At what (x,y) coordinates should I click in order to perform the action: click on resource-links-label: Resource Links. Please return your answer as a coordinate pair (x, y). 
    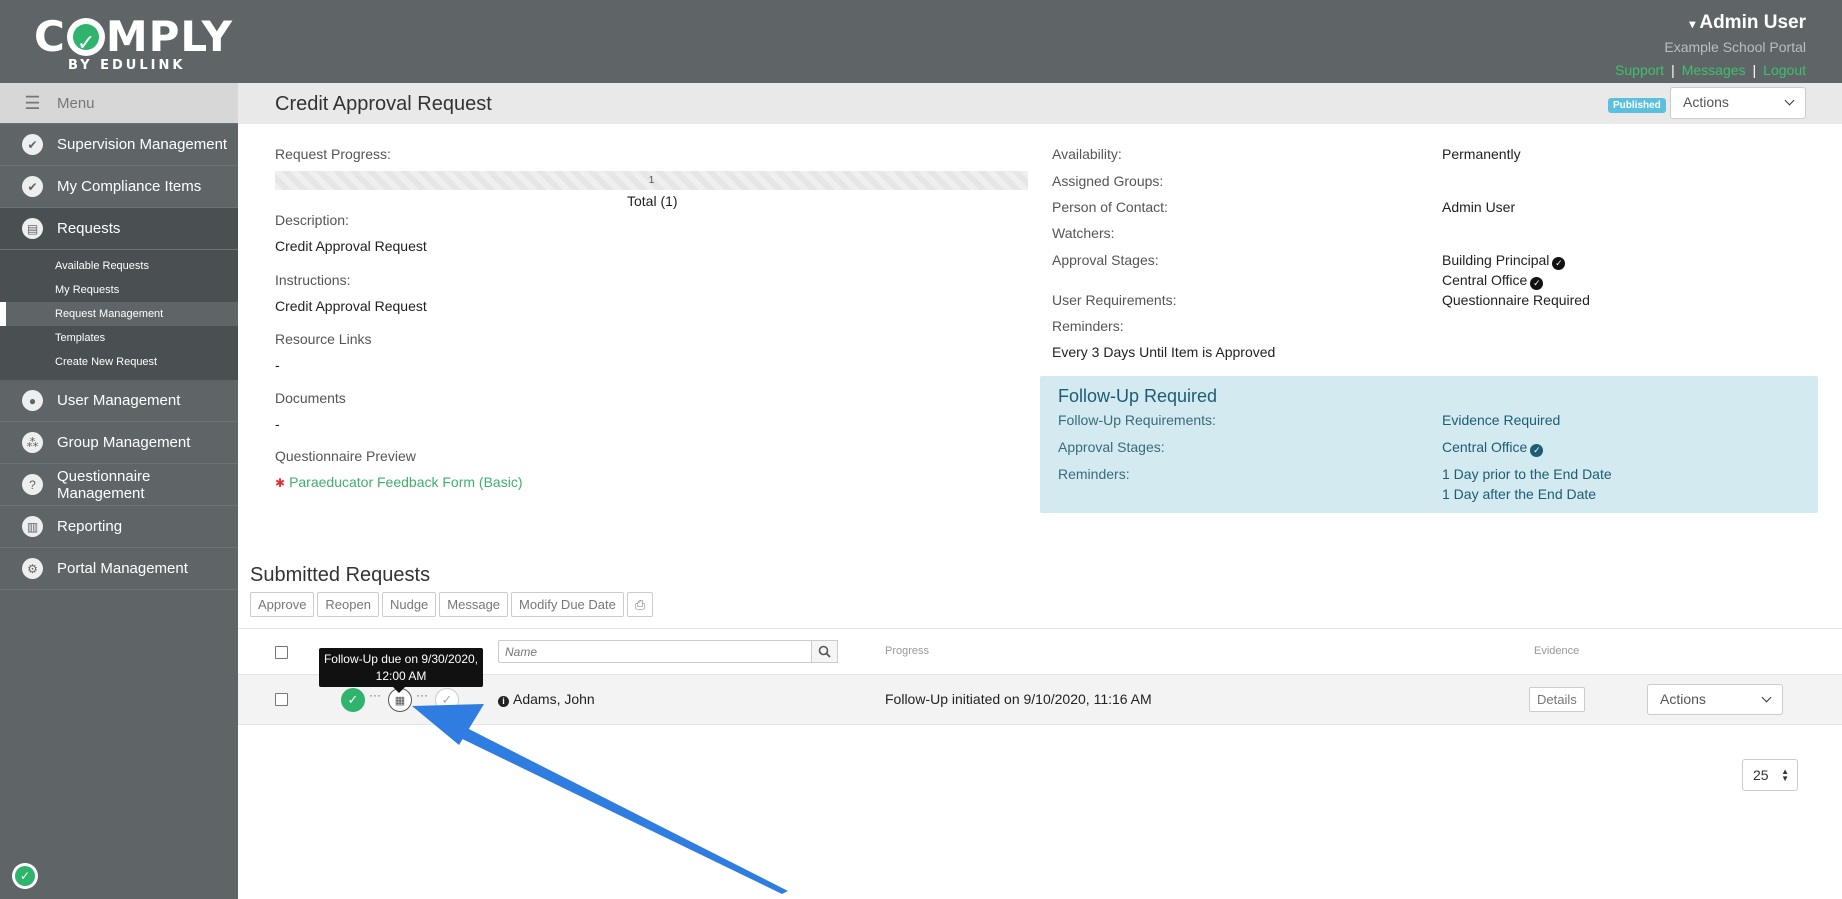
    Looking at the image, I should click on (323, 339).